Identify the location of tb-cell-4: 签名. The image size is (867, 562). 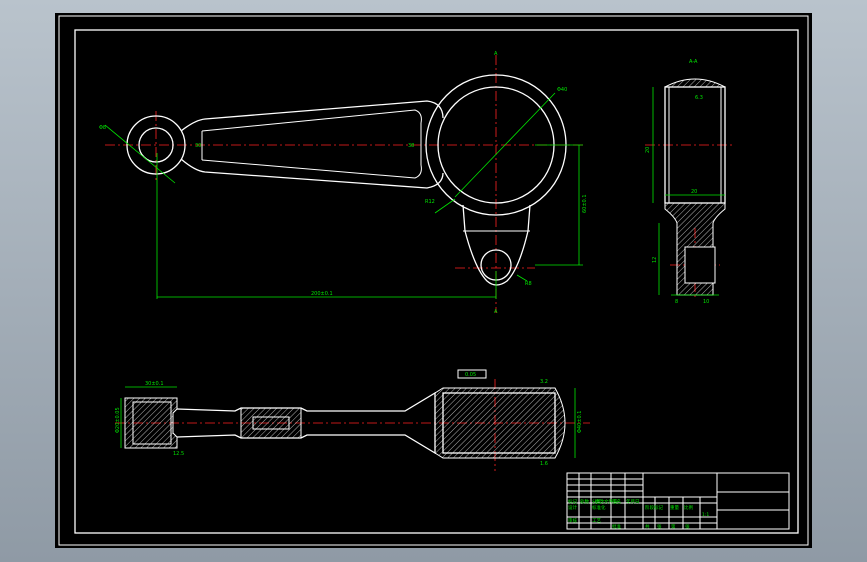
(616, 501).